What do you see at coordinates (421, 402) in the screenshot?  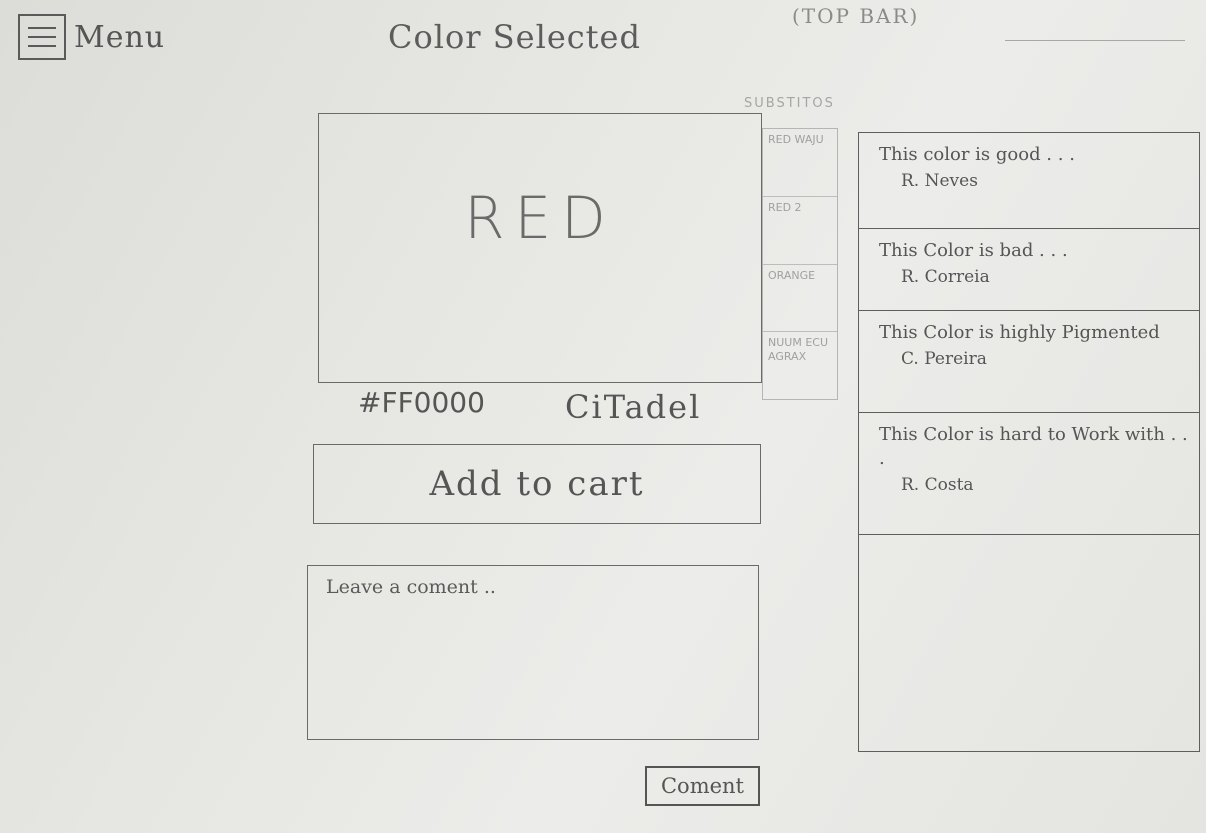 I see `swatch-hex-code: #FF0000` at bounding box center [421, 402].